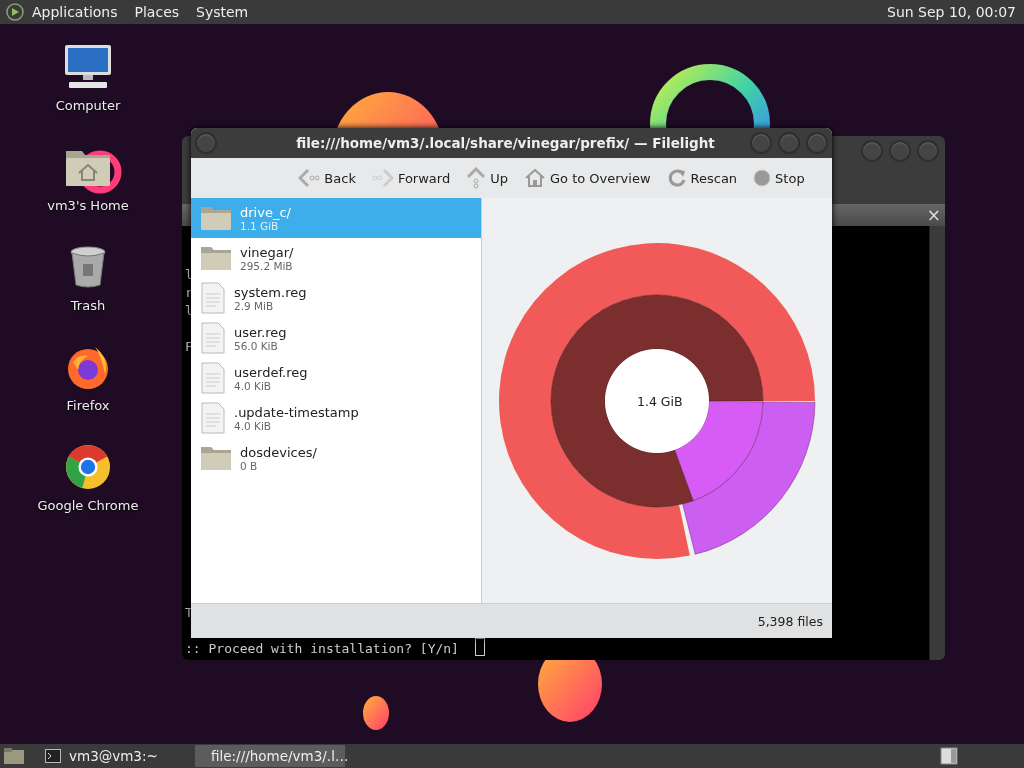  Describe the element at coordinates (336, 378) in the screenshot. I see `file-list-item: userdef.reg 4.0 KiB` at that location.